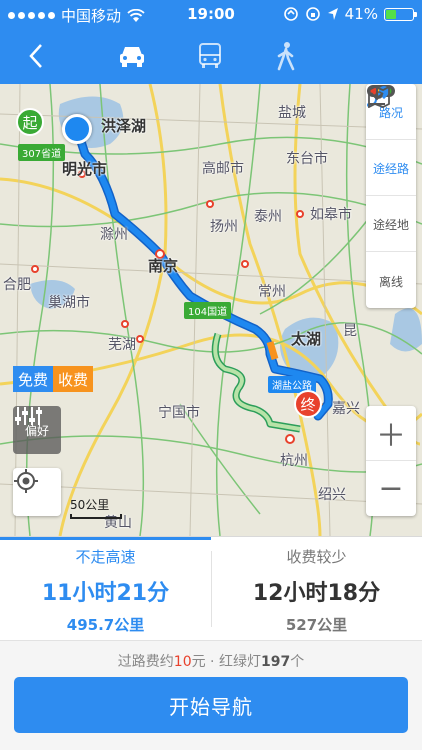  What do you see at coordinates (307, 159) in the screenshot?
I see `label-dongtai: 东台市` at bounding box center [307, 159].